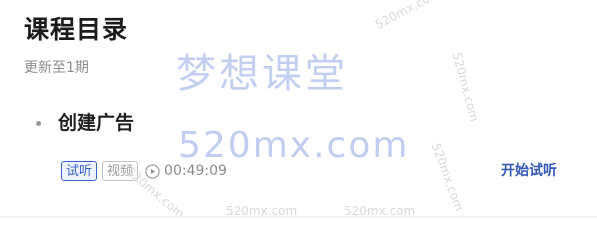 The image size is (597, 240). What do you see at coordinates (38, 123) in the screenshot?
I see `bullet-dot-icon` at bounding box center [38, 123].